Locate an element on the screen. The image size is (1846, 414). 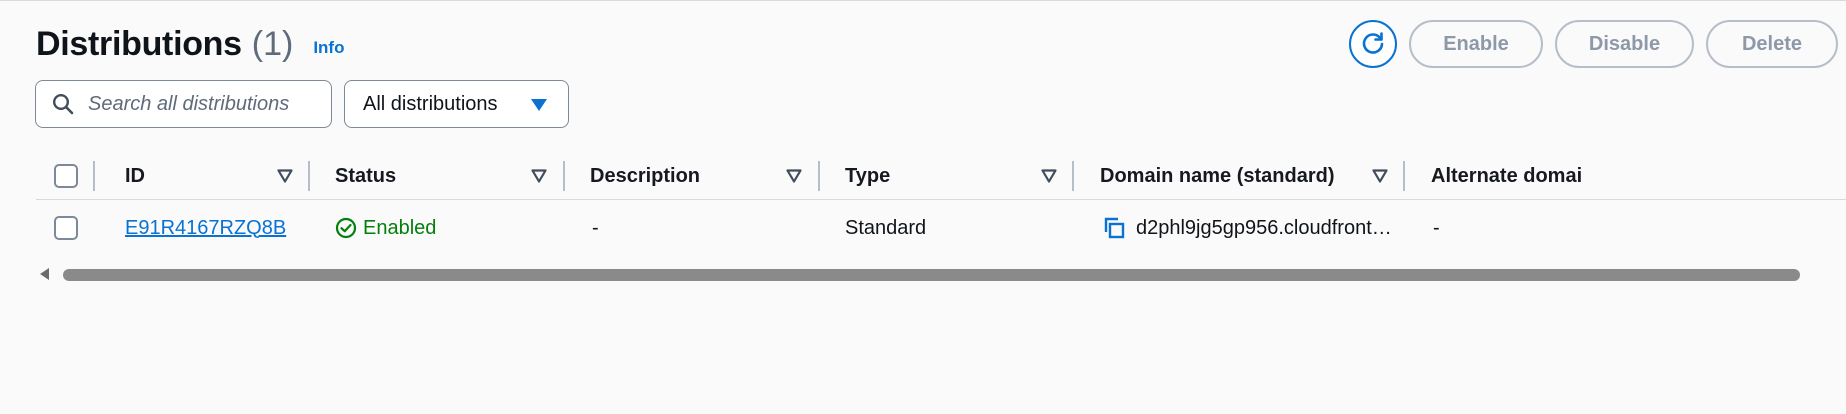
select-all-checkbox is located at coordinates (66, 176).